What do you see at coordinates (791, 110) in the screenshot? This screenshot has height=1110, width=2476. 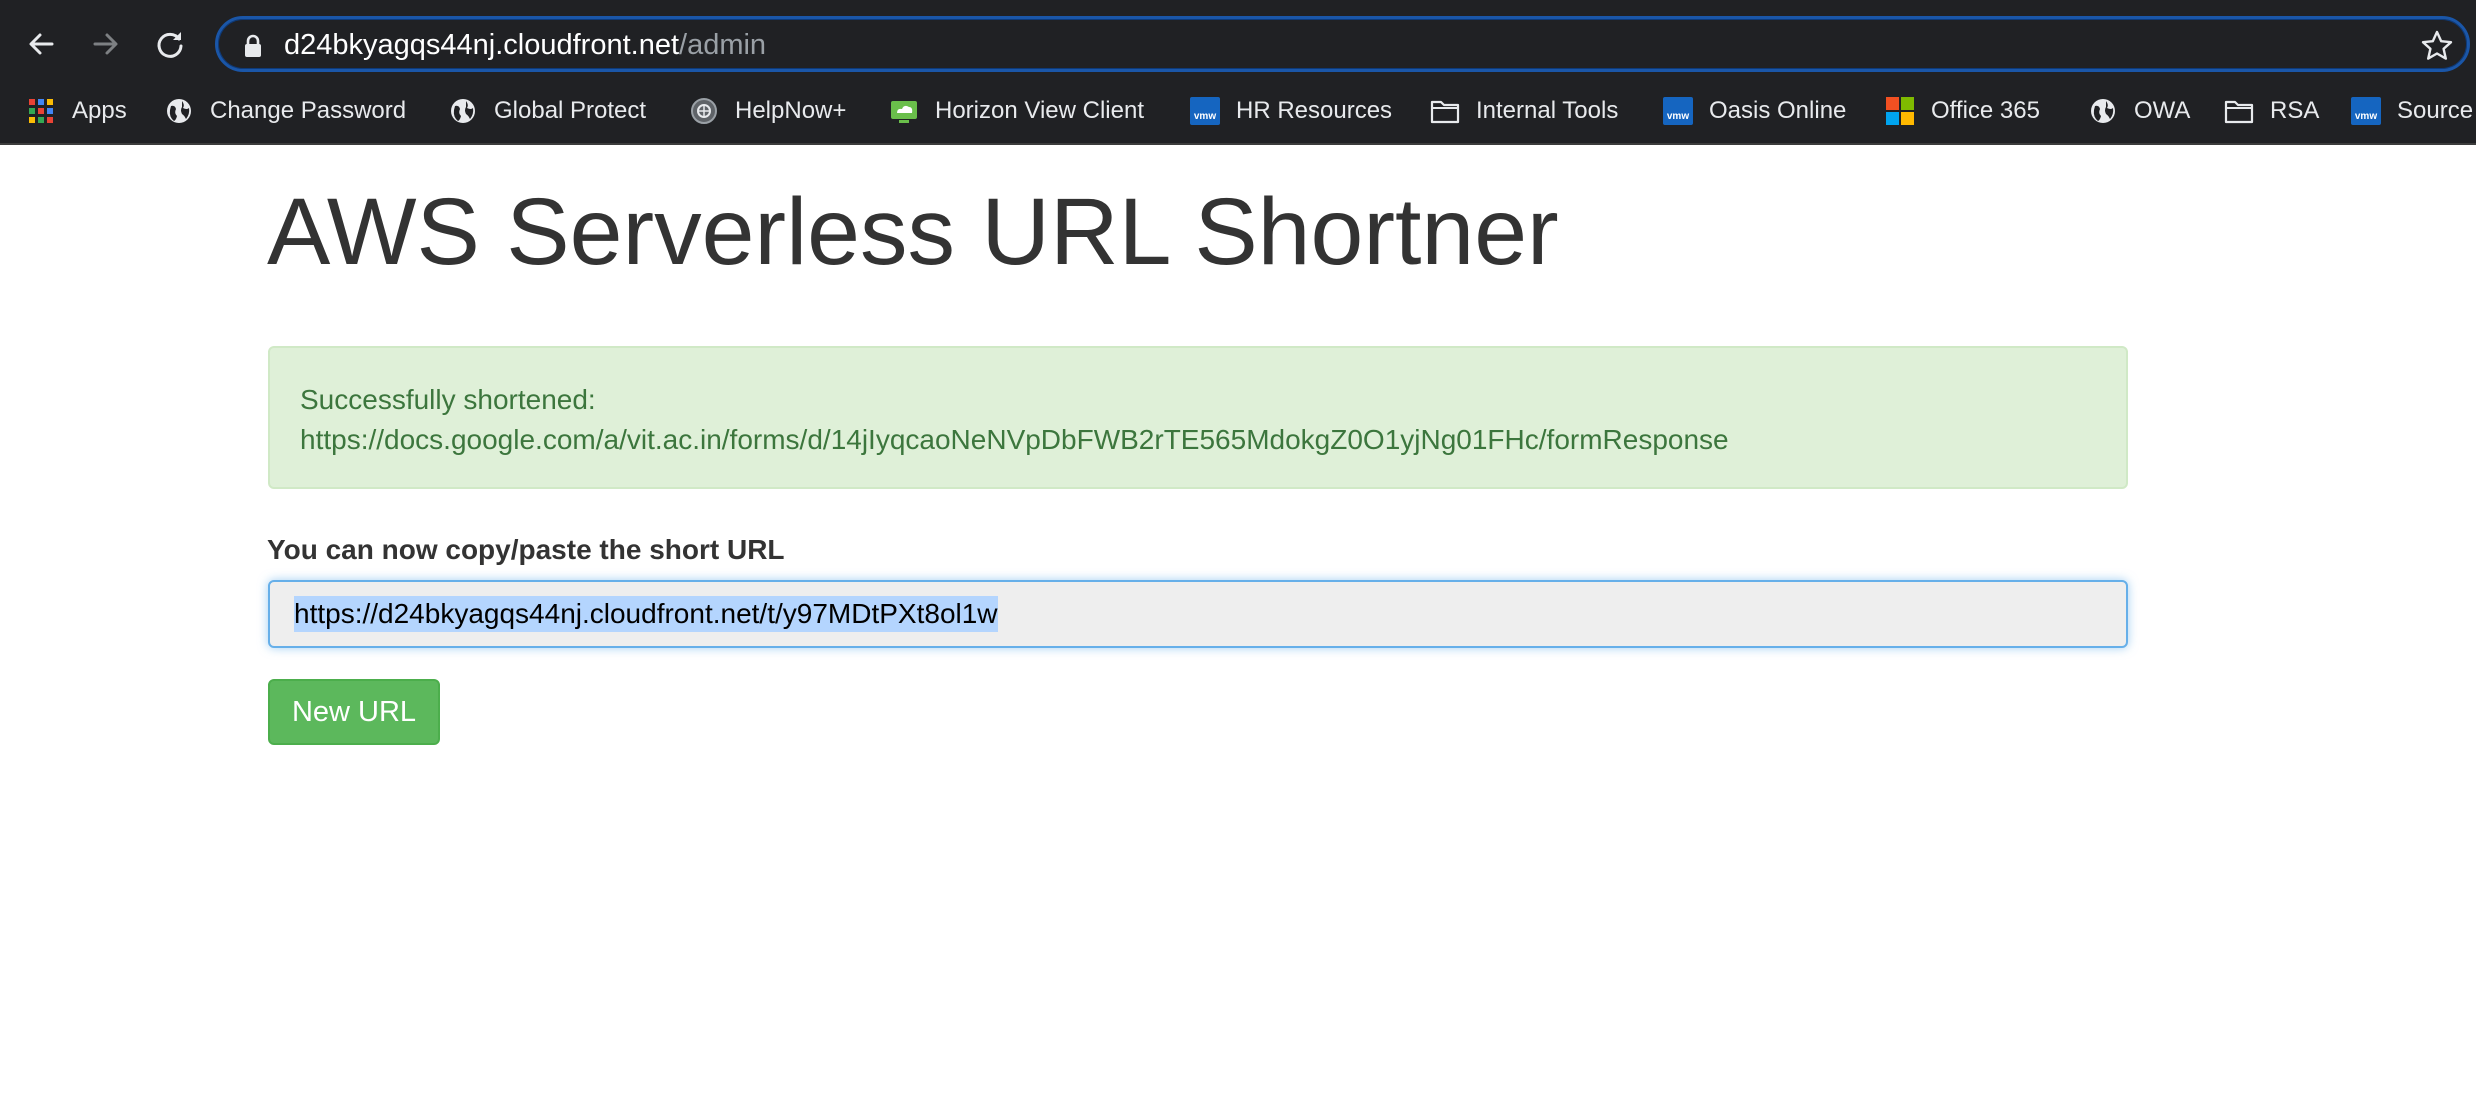 I see `bookmark-label: HelpNow+` at bounding box center [791, 110].